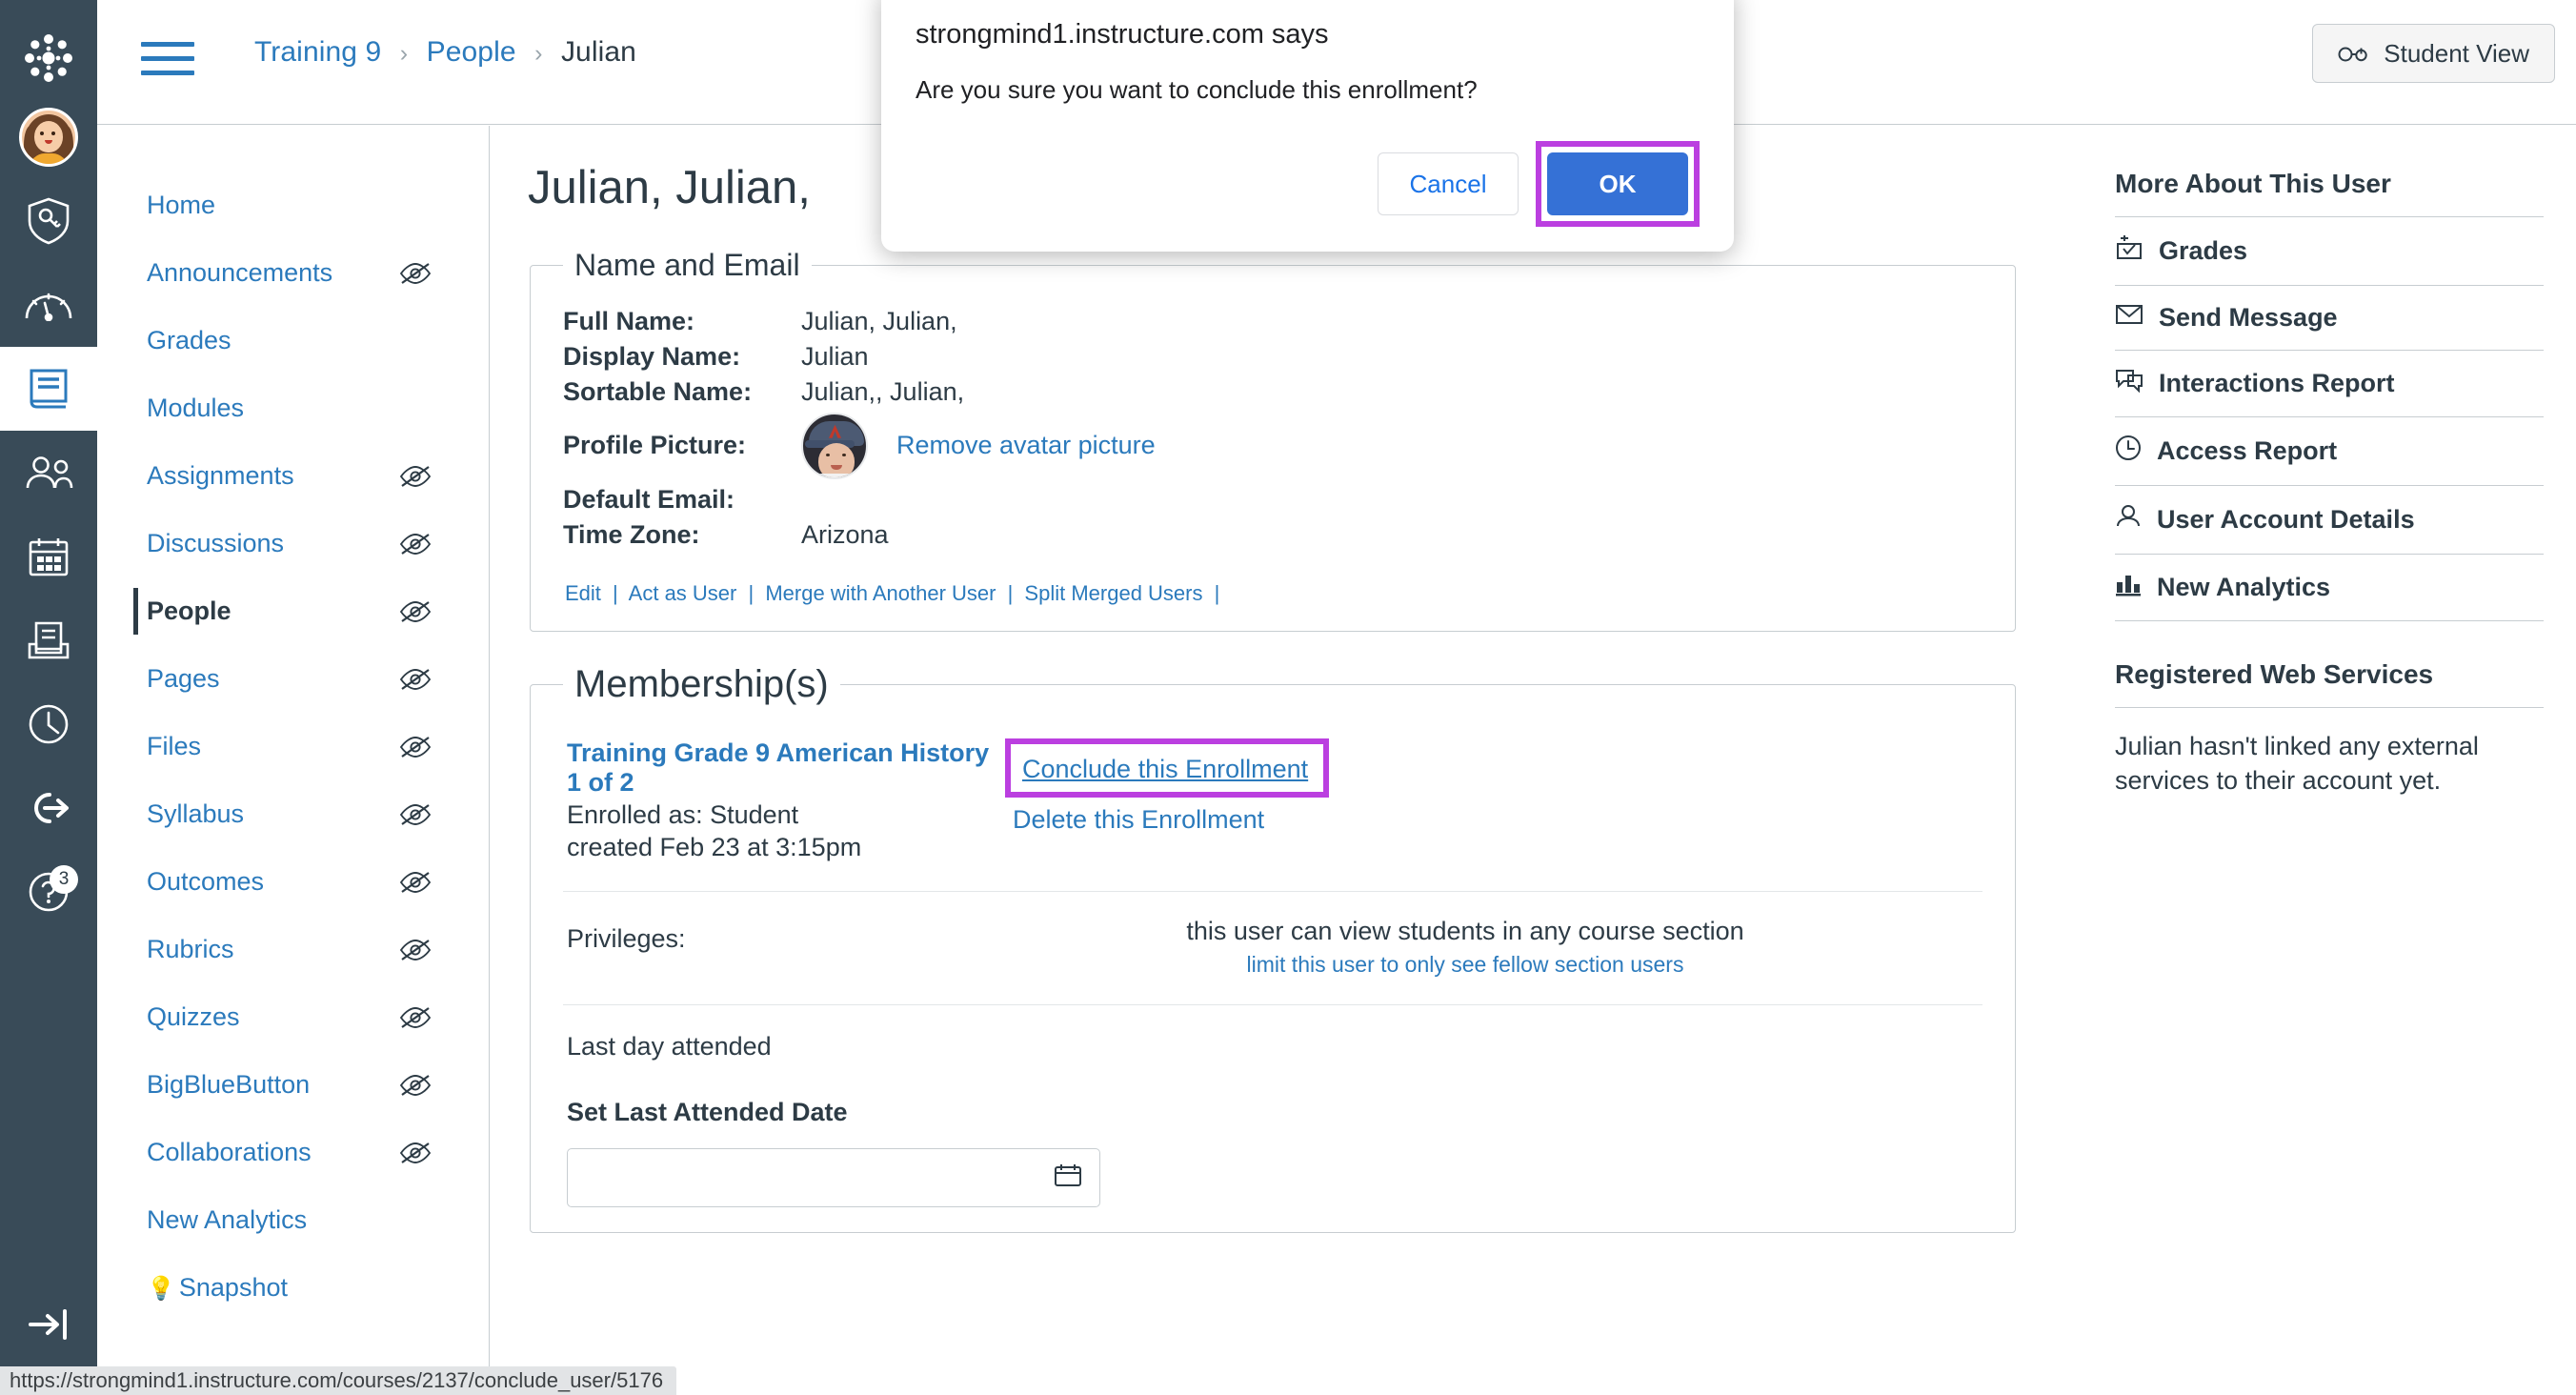 This screenshot has height=1395, width=2576. I want to click on sidebar-item-quizzes: Quizzes, so click(293, 1017).